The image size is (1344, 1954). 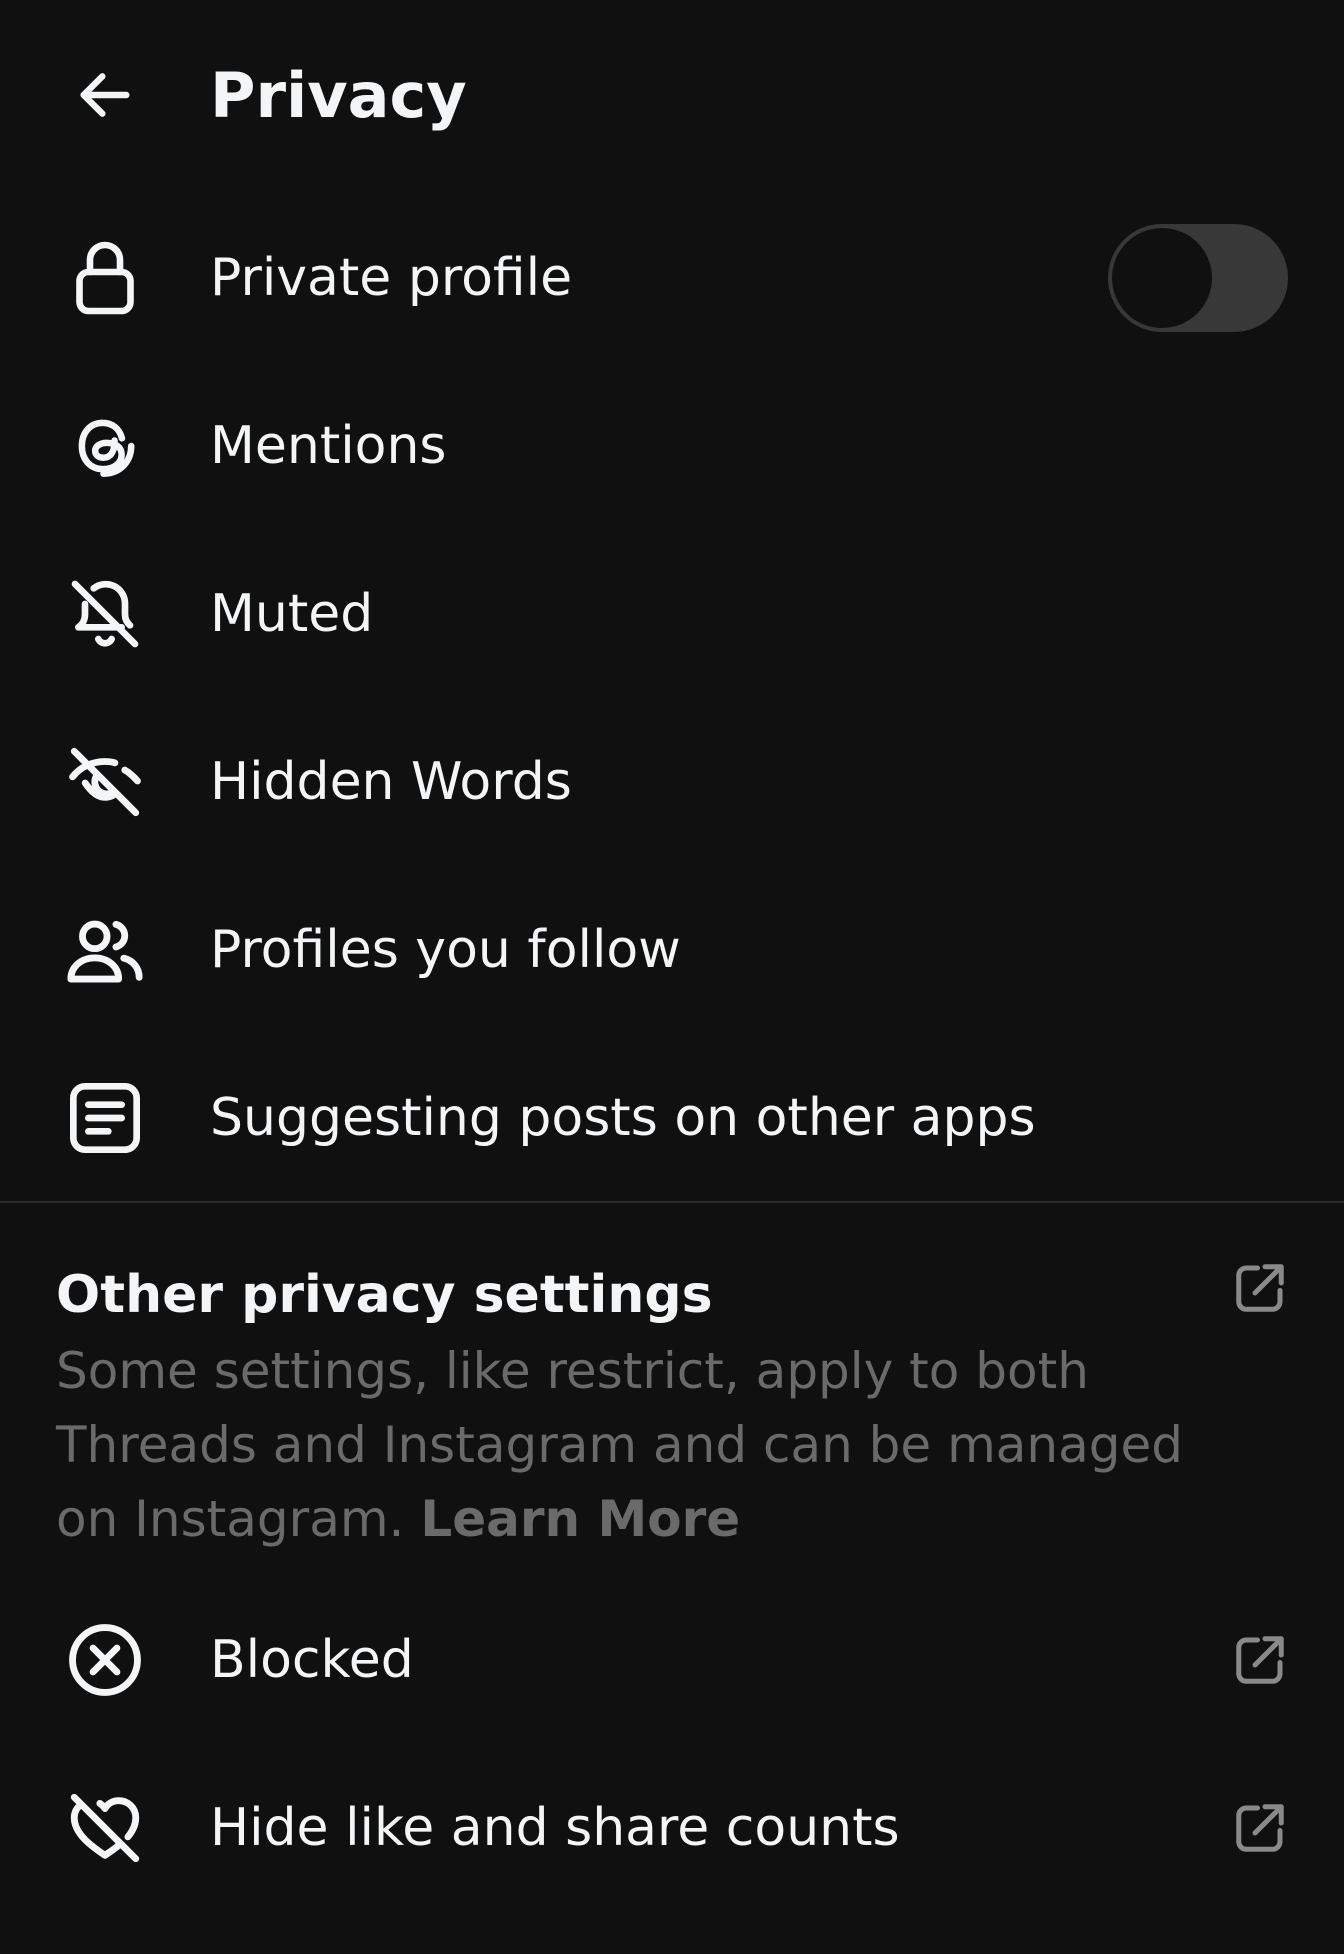 I want to click on suggesting-posts-row: Suggesting posts on other apps, so click(x=672, y=1118).